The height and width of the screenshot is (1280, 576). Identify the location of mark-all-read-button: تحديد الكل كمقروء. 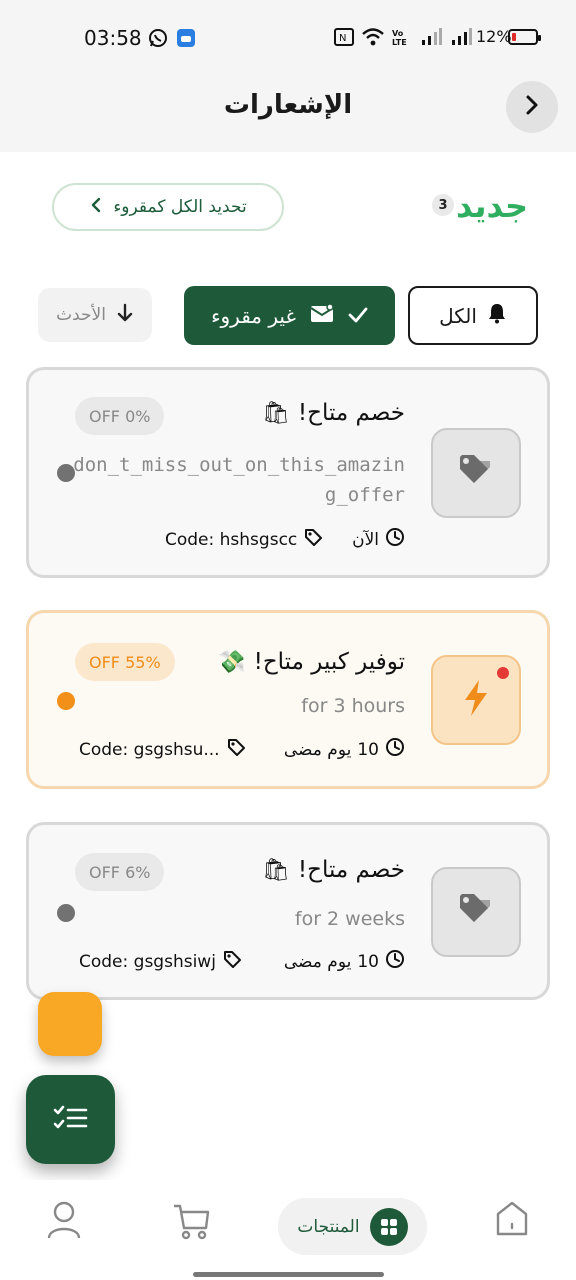
(168, 207).